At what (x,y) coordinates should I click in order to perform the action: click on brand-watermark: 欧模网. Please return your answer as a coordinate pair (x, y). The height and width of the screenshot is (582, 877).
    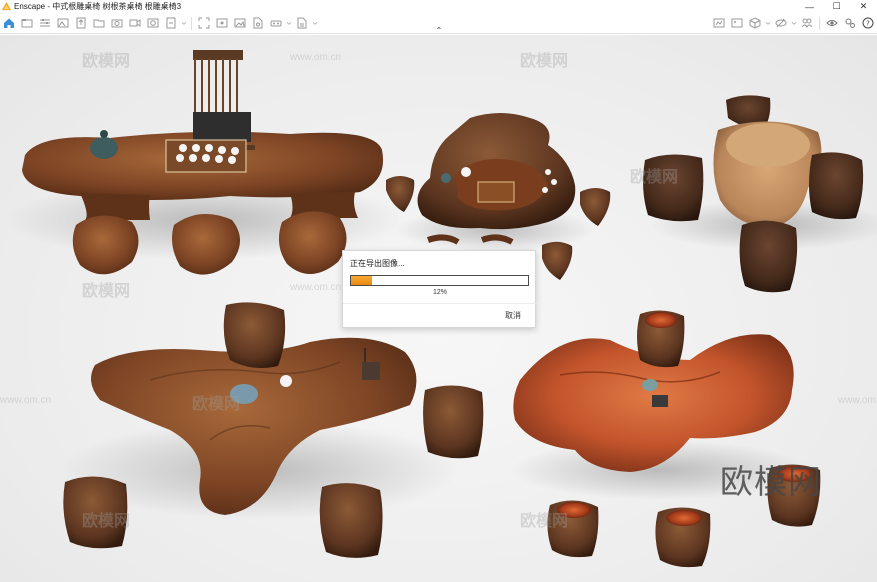
    Looking at the image, I should click on (771, 481).